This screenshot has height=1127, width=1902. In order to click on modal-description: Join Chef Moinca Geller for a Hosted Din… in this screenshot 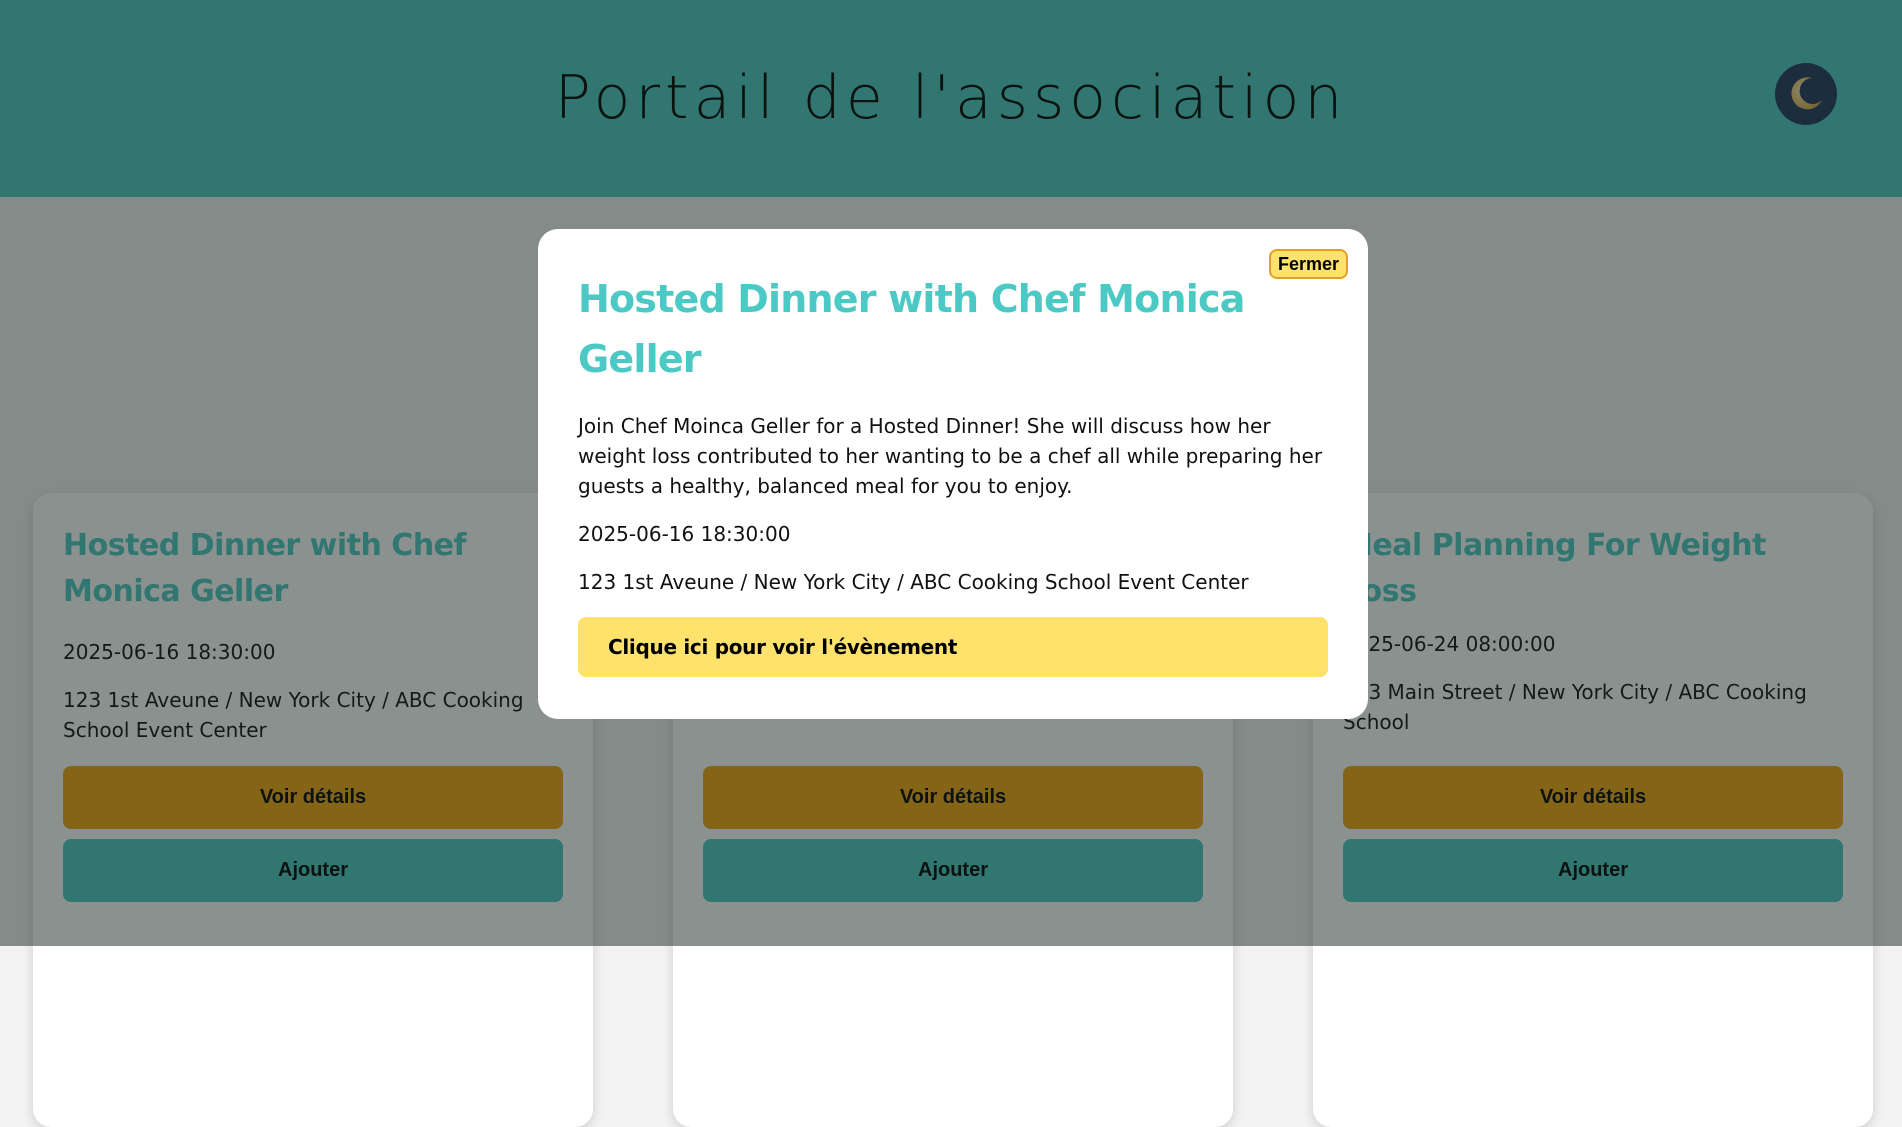, I will do `click(950, 456)`.